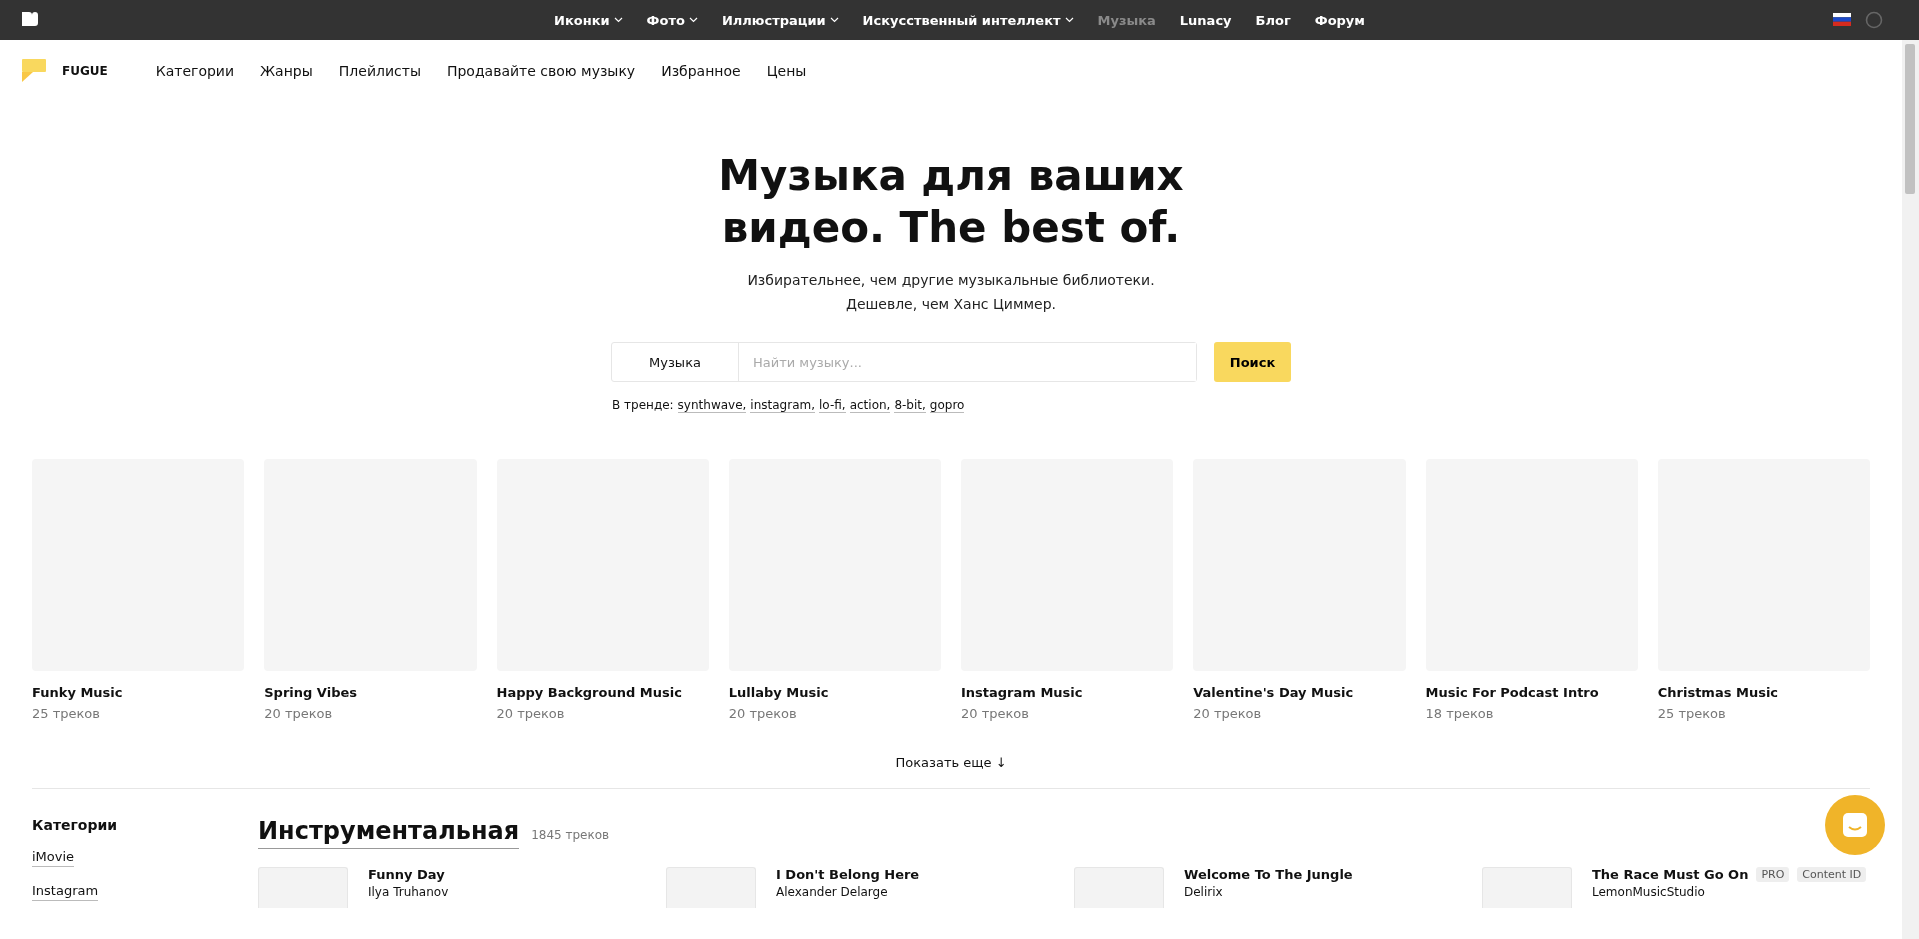  Describe the element at coordinates (947, 405) in the screenshot. I see `trending-link: gopro` at that location.